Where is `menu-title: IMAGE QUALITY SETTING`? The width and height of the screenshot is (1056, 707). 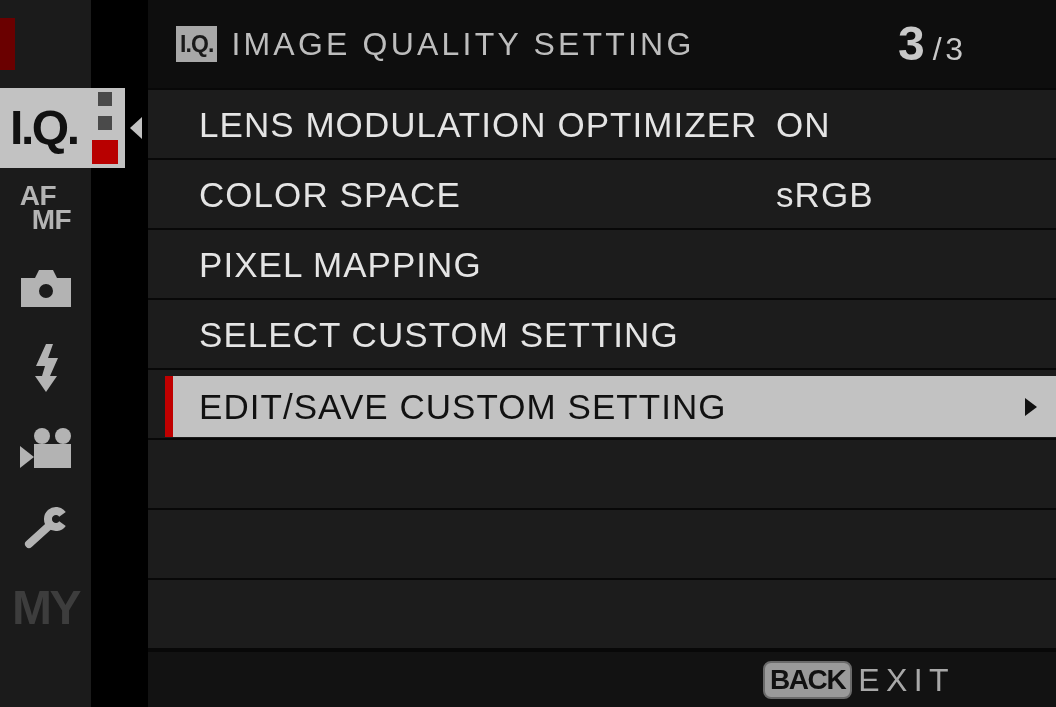 menu-title: IMAGE QUALITY SETTING is located at coordinates (463, 44).